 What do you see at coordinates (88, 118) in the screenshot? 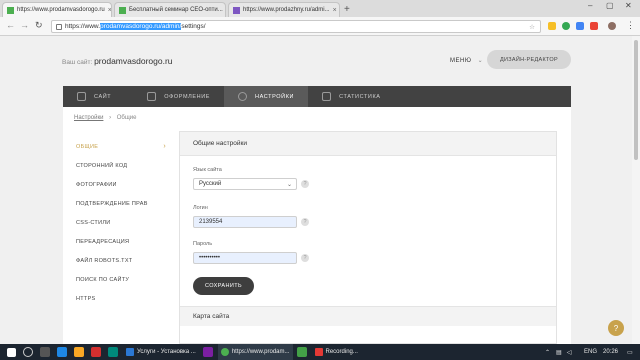
I see `breadcrumb-settings-link: Настройки` at bounding box center [88, 118].